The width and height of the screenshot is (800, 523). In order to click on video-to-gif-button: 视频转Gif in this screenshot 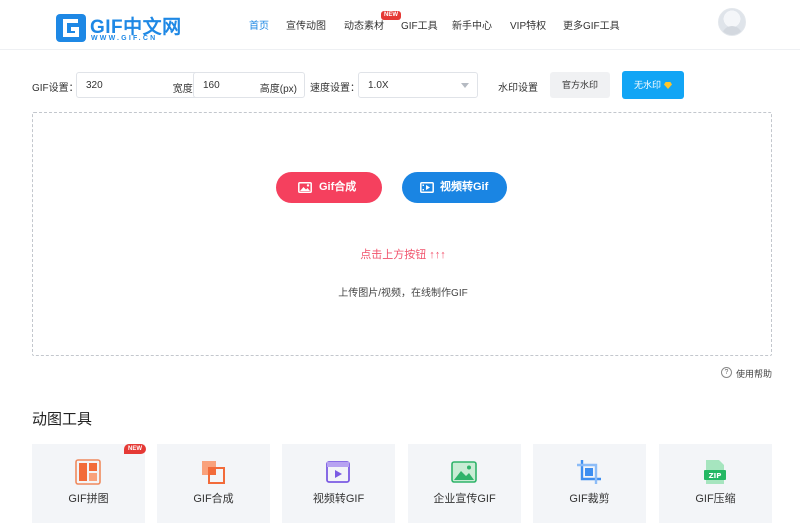, I will do `click(454, 187)`.